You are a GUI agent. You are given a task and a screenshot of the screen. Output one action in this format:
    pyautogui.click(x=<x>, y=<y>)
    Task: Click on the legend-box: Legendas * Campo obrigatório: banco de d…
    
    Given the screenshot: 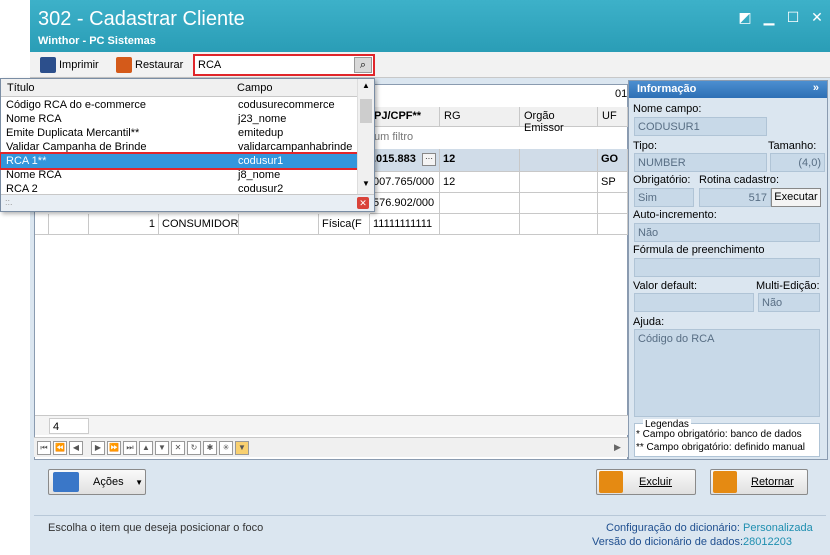 What is the action you would take?
    pyautogui.click(x=727, y=438)
    